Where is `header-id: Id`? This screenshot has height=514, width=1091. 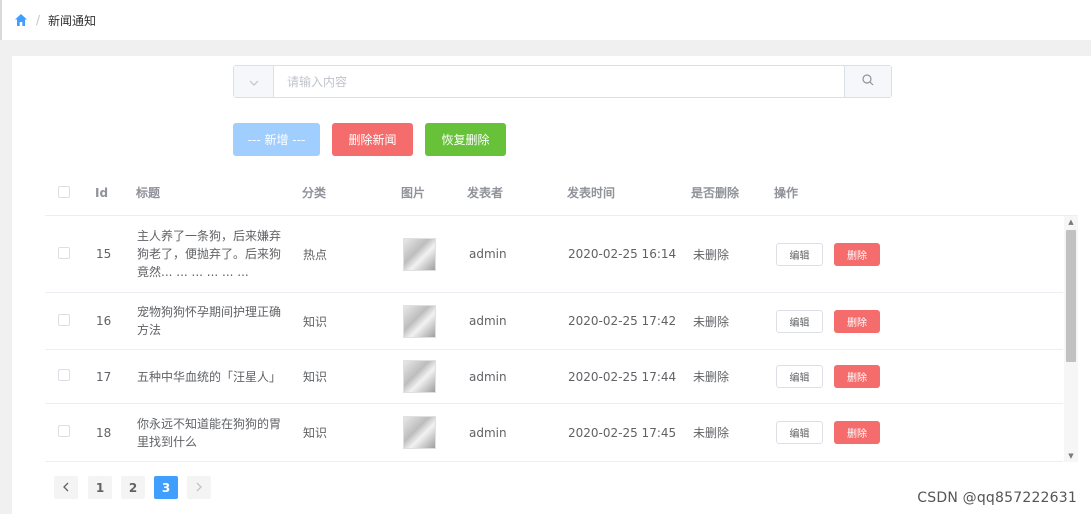
header-id: Id is located at coordinates (102, 193).